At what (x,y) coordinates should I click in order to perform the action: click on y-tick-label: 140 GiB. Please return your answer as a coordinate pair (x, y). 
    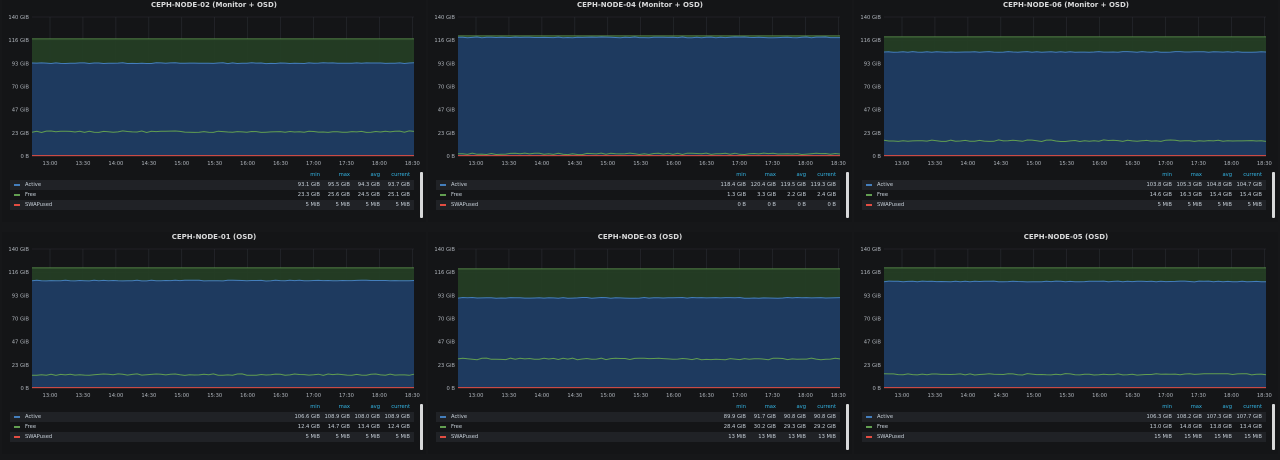
    Looking at the image, I should click on (444, 18).